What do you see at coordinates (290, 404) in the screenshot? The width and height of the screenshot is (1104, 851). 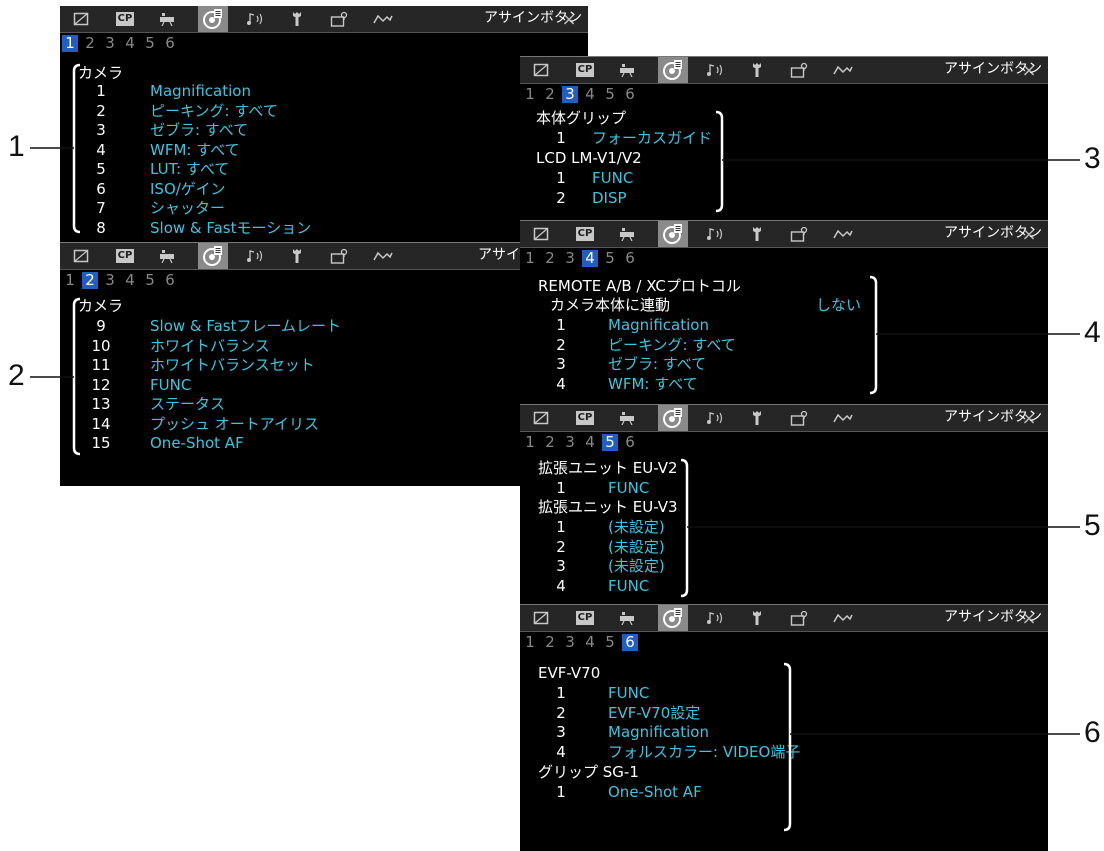 I see `assign-button-row: 13 ステータス` at bounding box center [290, 404].